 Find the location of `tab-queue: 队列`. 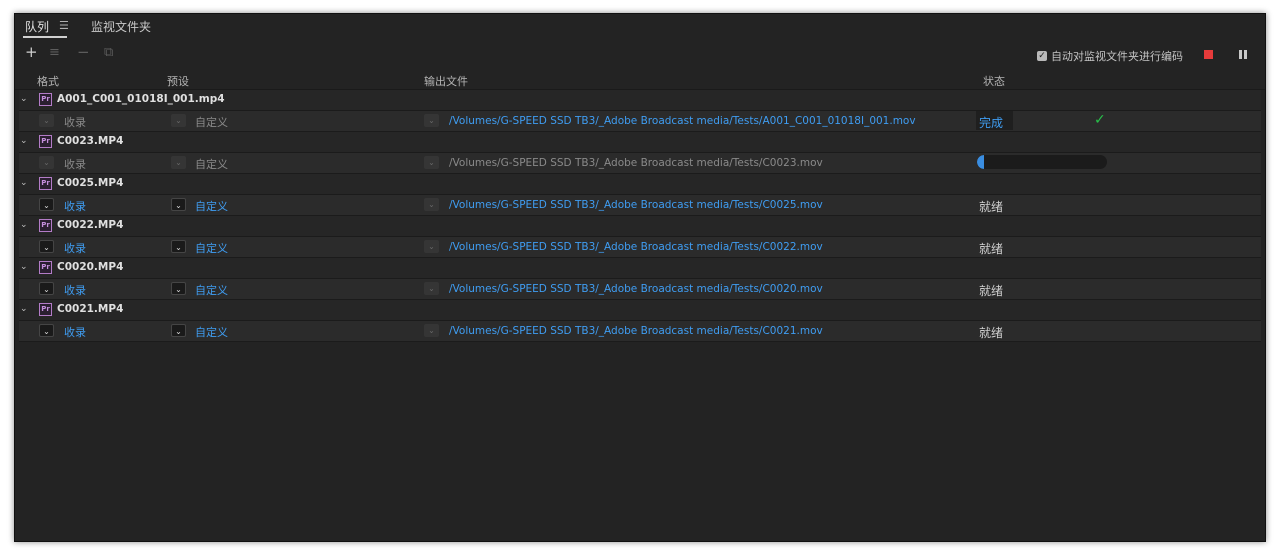

tab-queue: 队列 is located at coordinates (37, 26).